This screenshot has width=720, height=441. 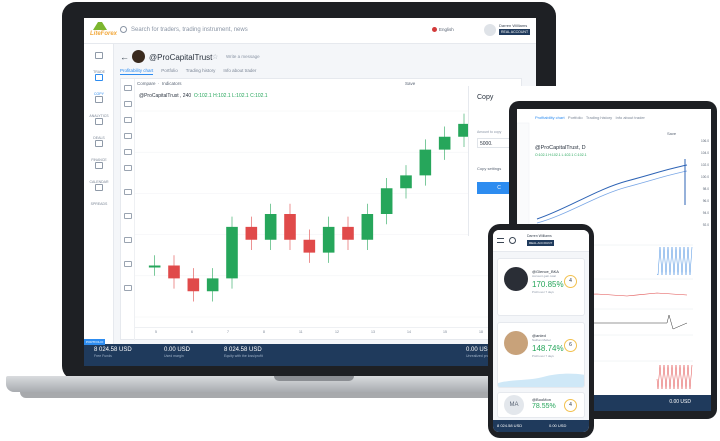 I want to click on copy-title: Copy, so click(x=485, y=97).